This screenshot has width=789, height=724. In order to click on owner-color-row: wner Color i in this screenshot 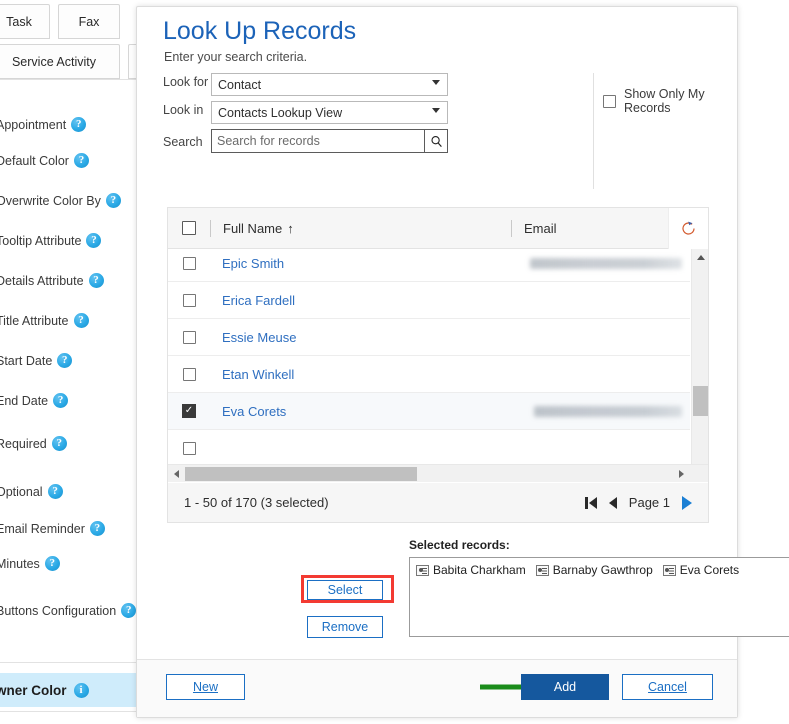, I will do `click(72, 690)`.